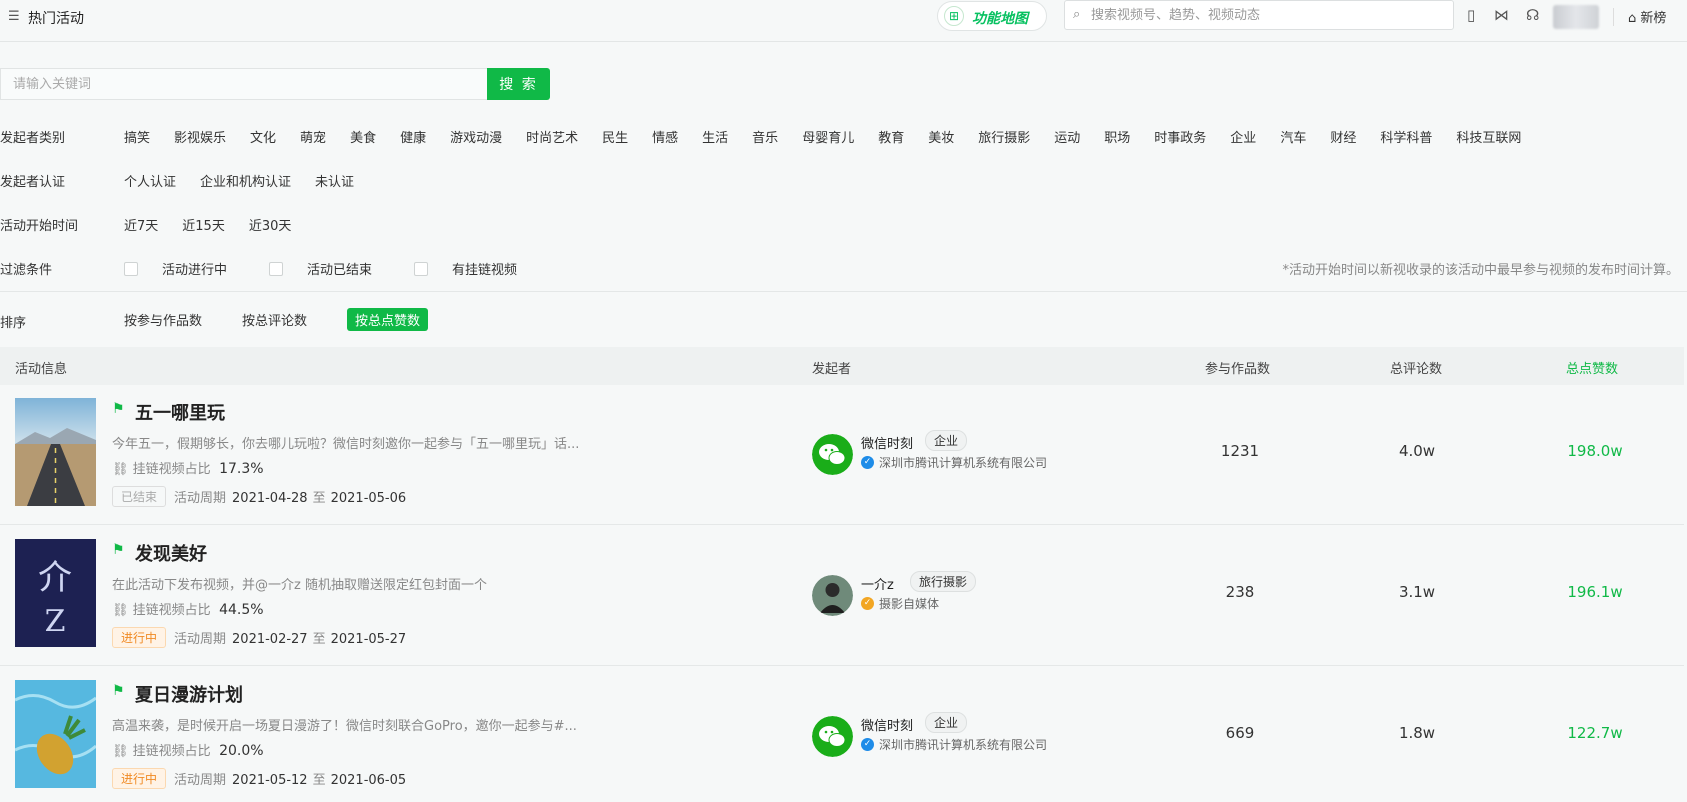 The height and width of the screenshot is (802, 1687). I want to click on activity-thumbnail: 介Z, so click(55, 593).